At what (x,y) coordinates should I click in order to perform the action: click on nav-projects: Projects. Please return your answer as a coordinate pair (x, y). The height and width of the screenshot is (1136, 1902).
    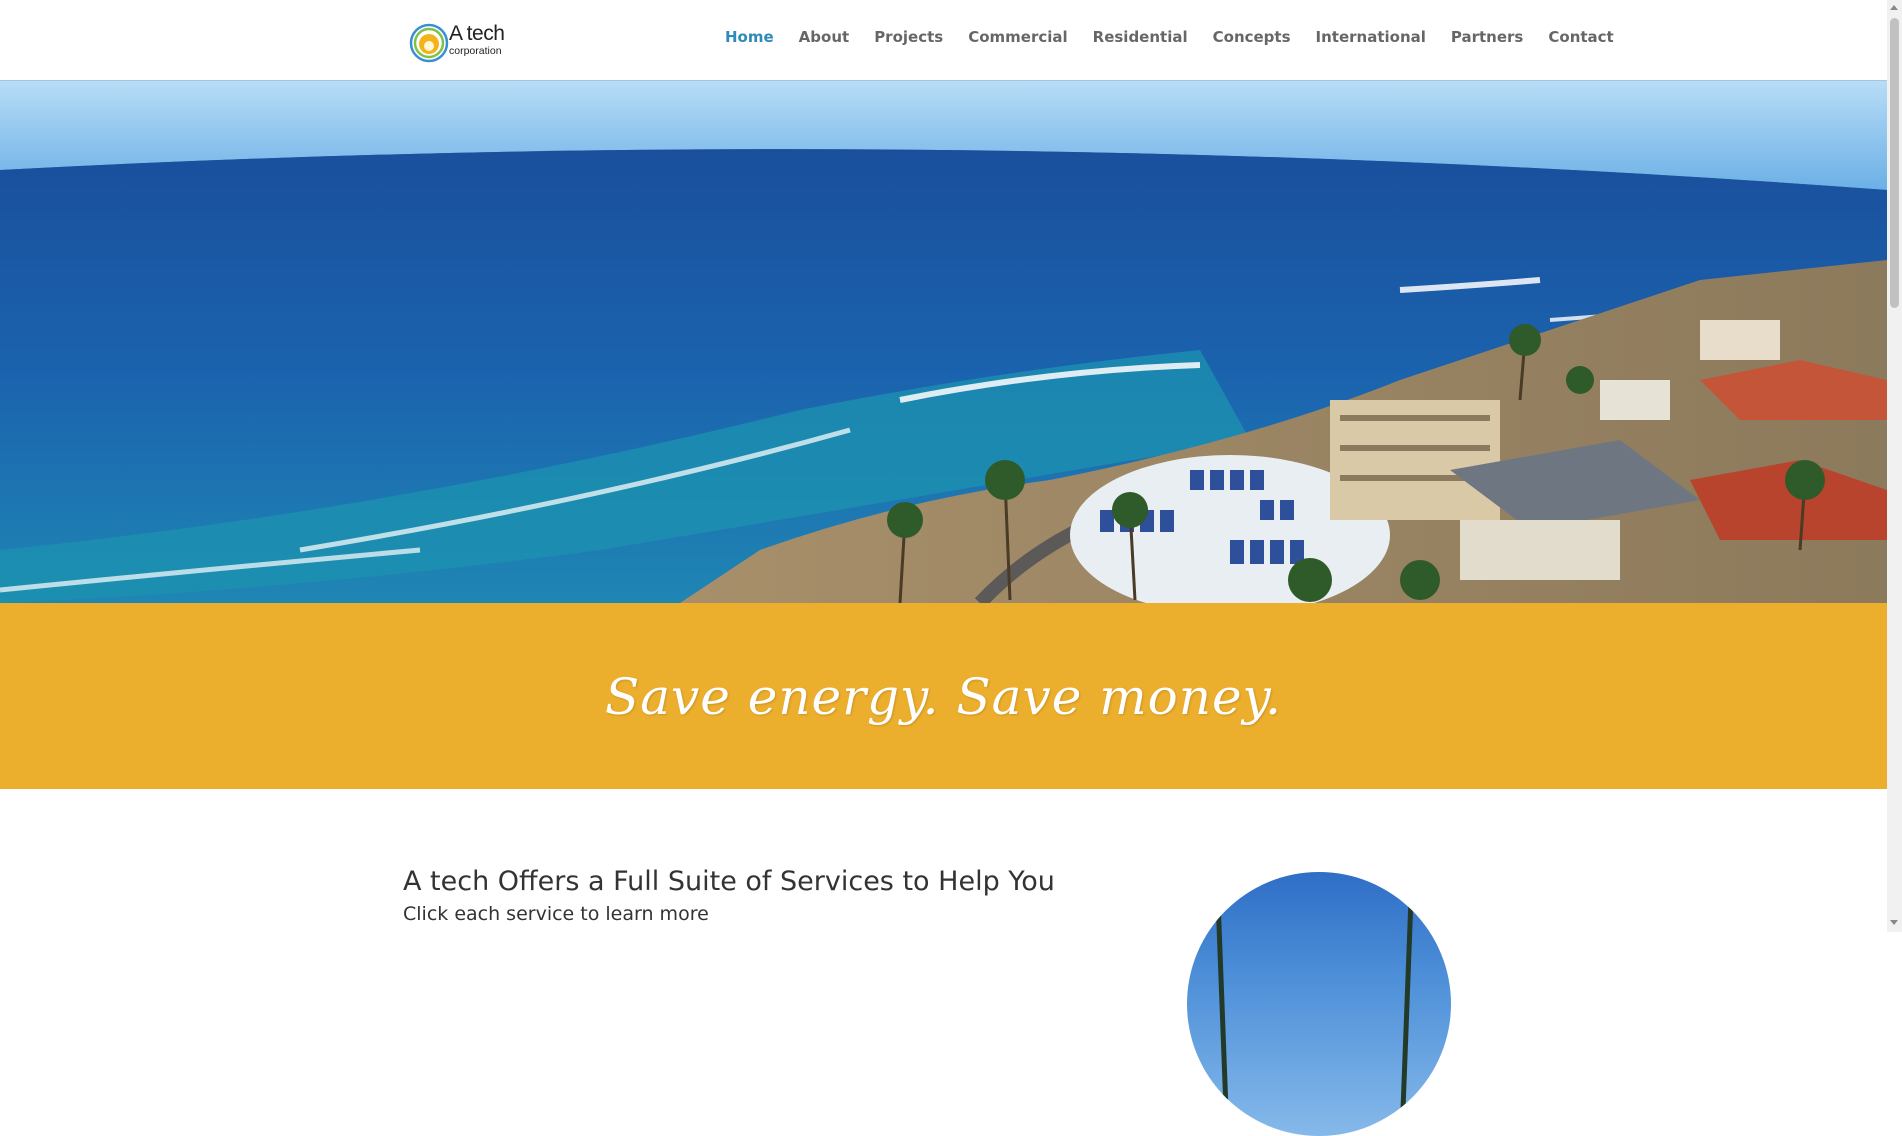
    Looking at the image, I should click on (908, 37).